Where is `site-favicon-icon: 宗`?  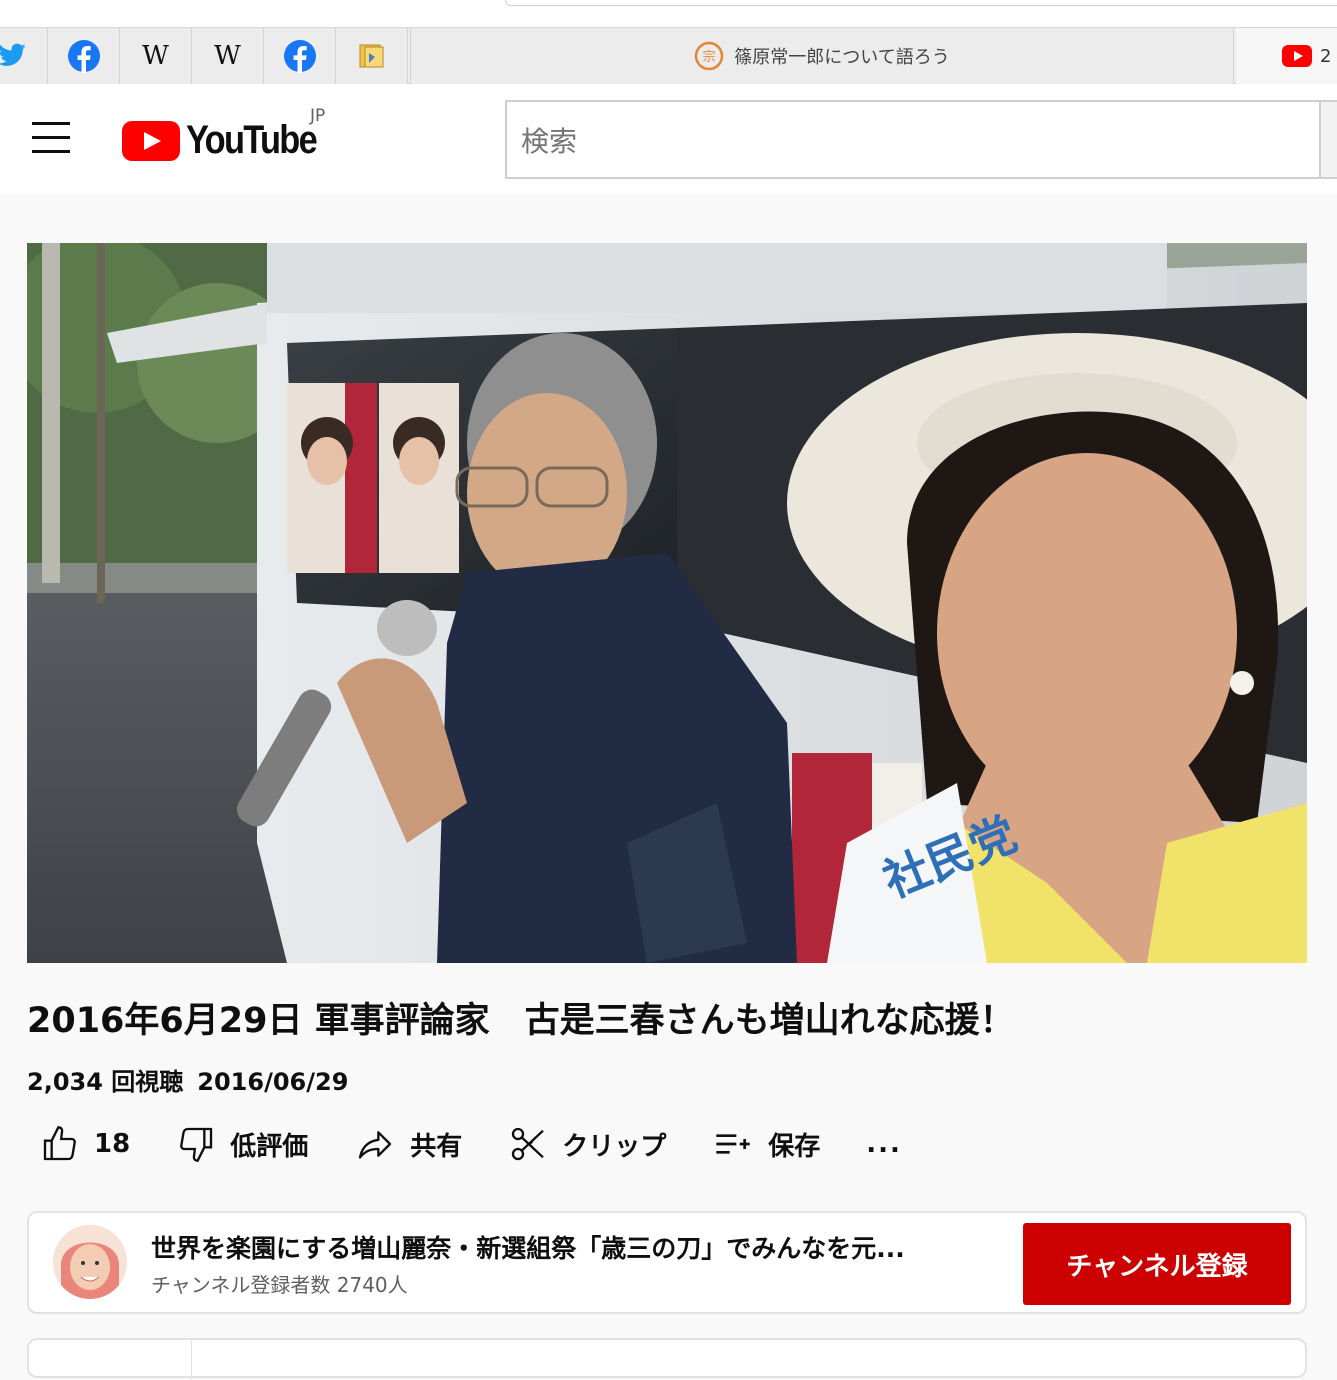
site-favicon-icon: 宗 is located at coordinates (709, 56).